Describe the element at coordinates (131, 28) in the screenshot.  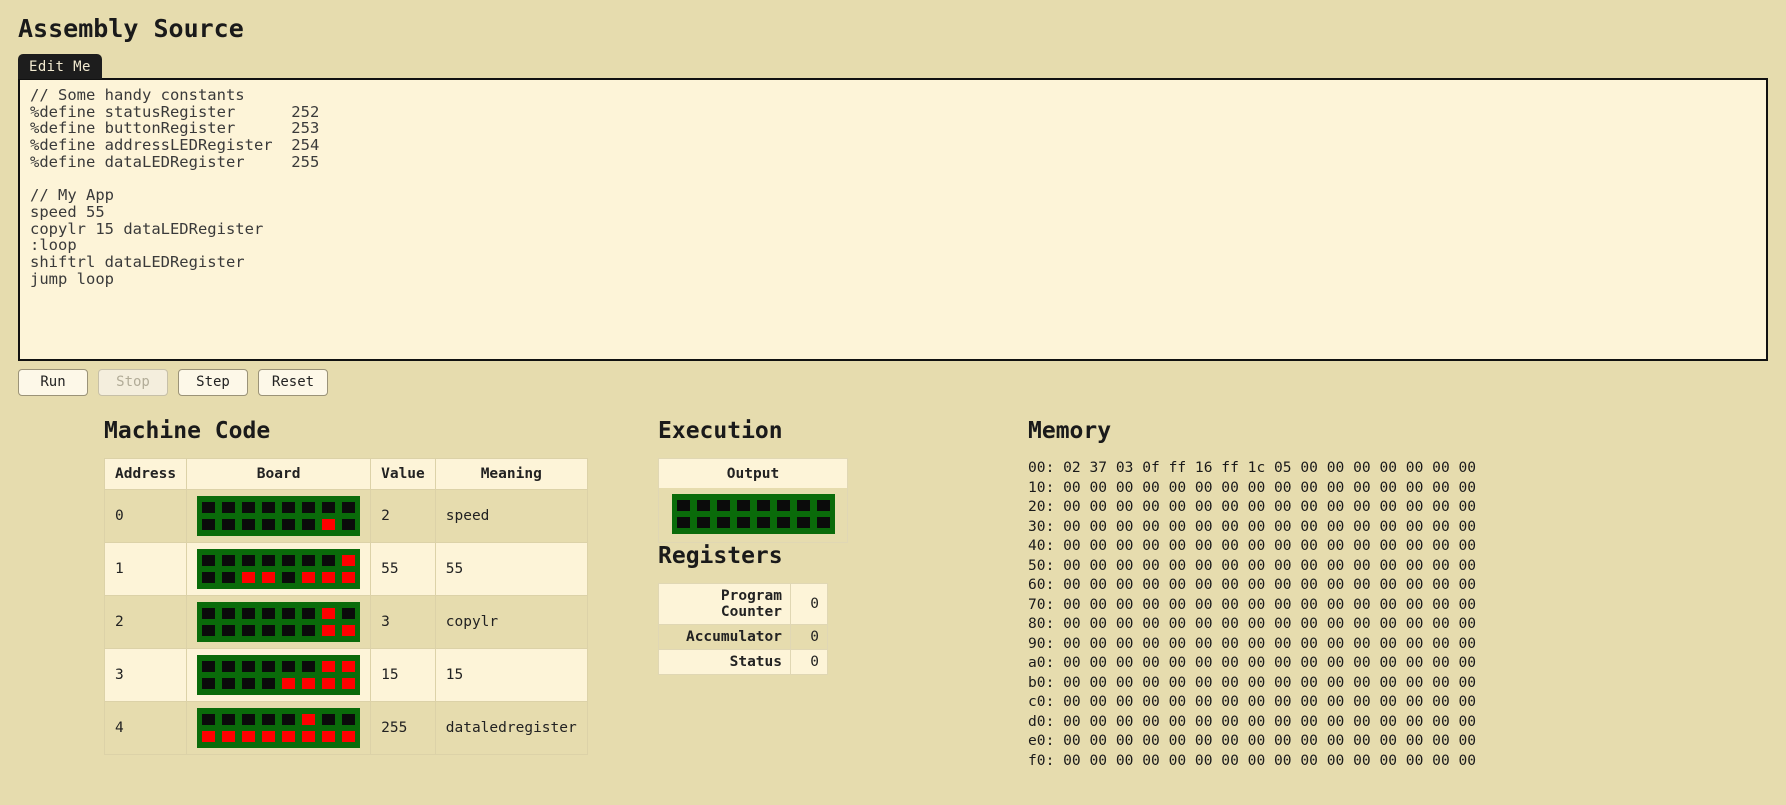
I see `page-title: Assembly Source` at that location.